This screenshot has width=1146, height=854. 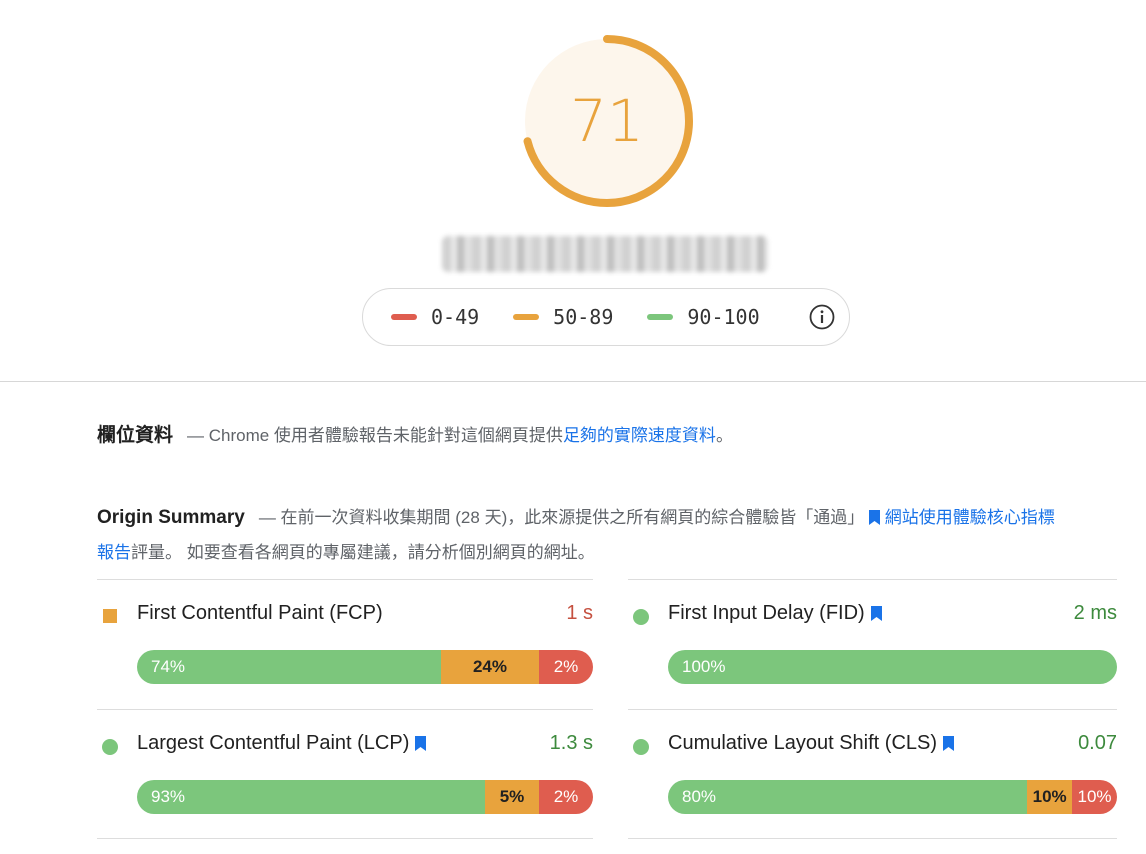 I want to click on legend-label-average: 50-89, so click(x=583, y=317).